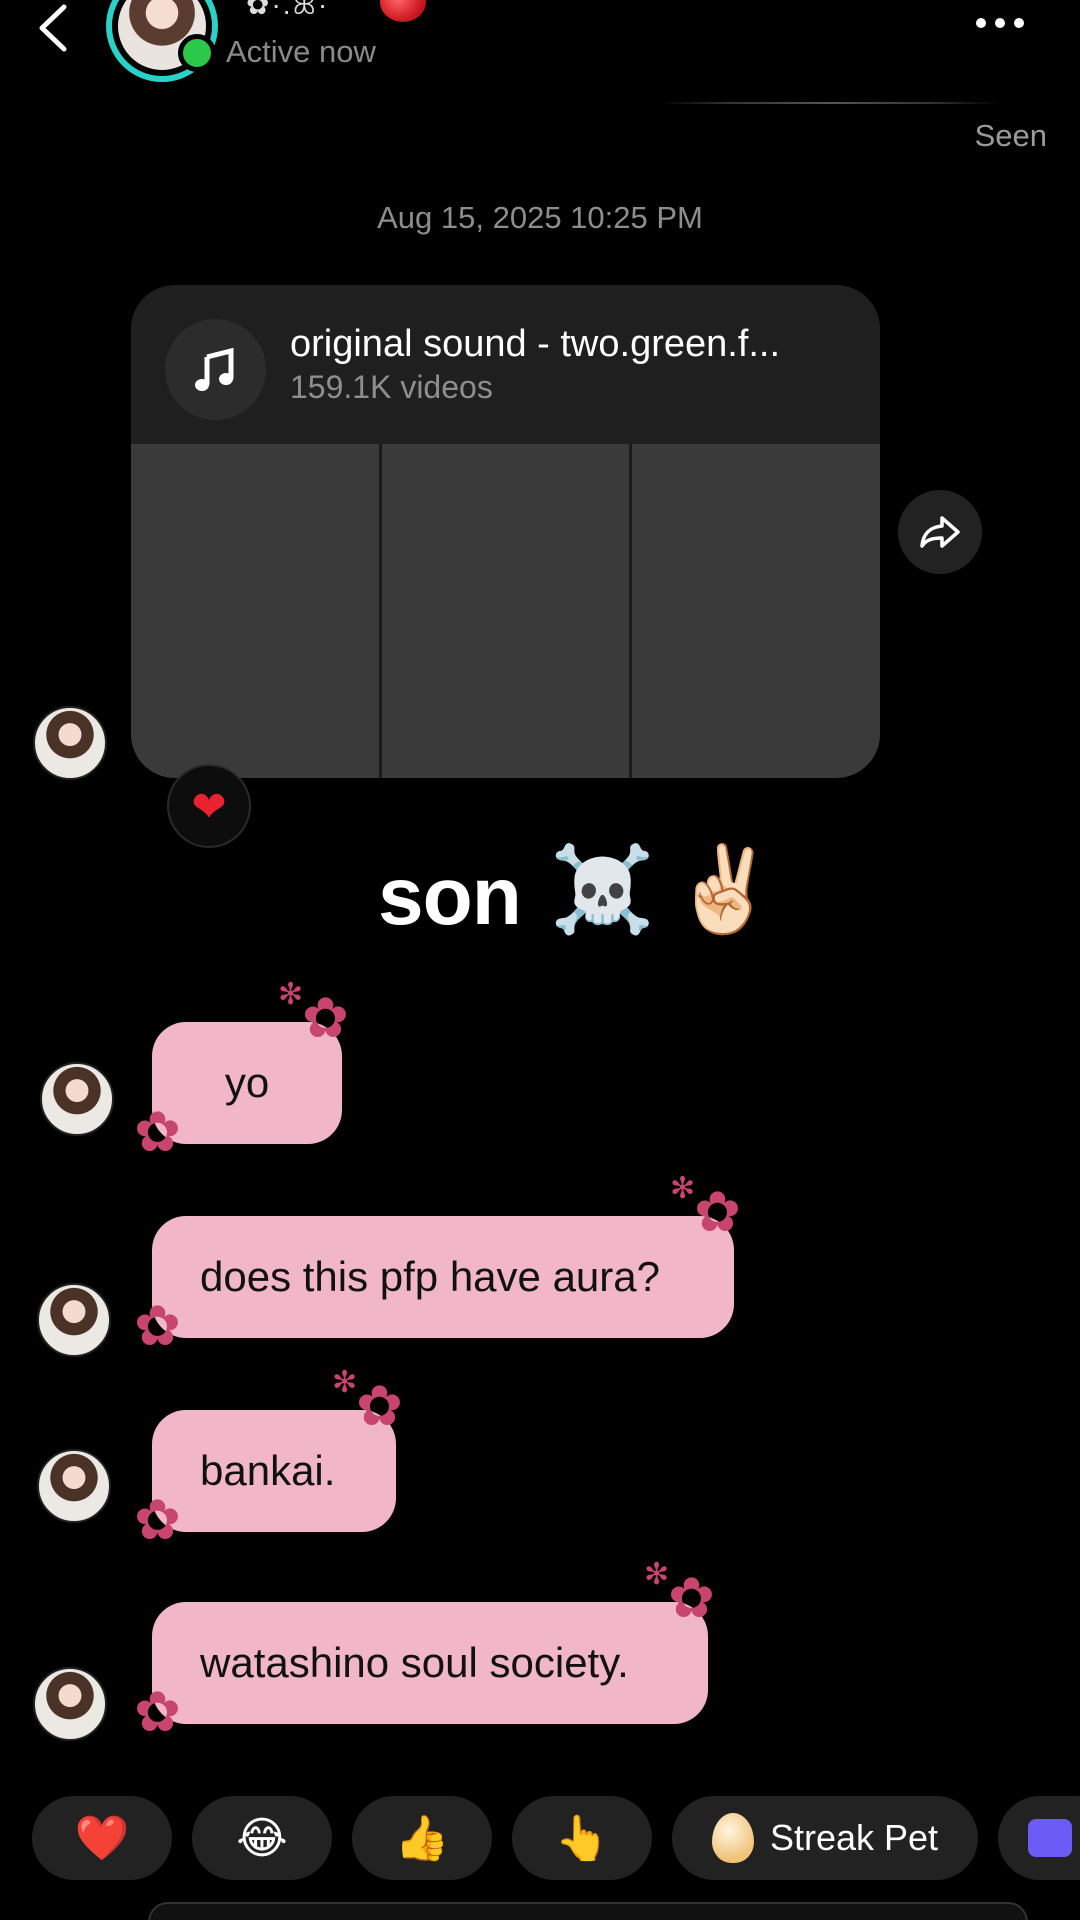  I want to click on divider, so click(830, 103).